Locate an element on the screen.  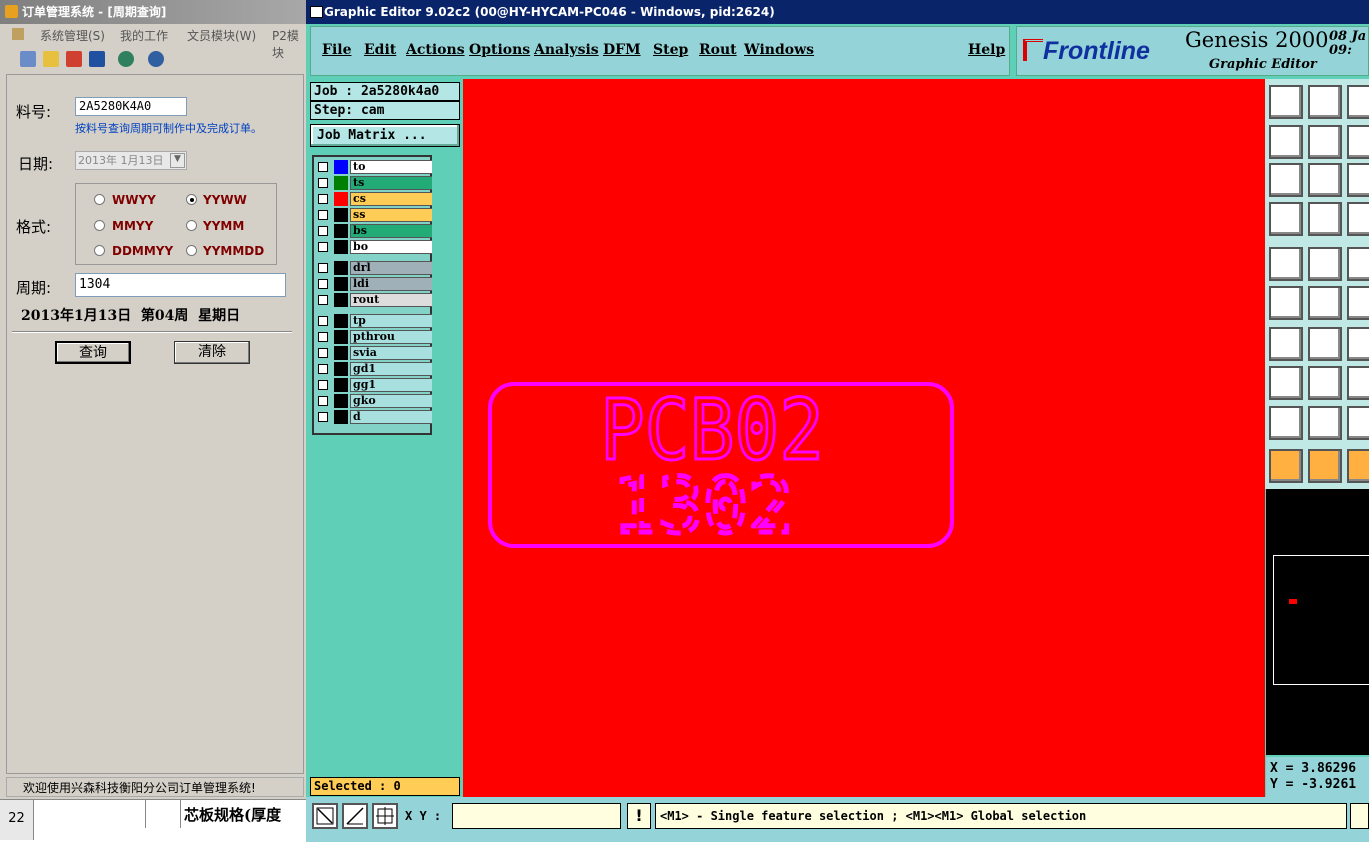
chart-icon is located at coordinates (74, 59).